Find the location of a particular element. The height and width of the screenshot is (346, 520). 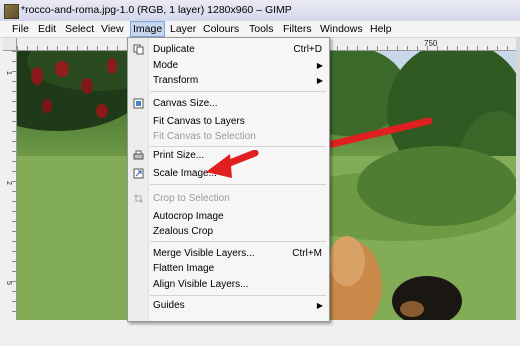

menu-windows: Windows is located at coordinates (341, 29).